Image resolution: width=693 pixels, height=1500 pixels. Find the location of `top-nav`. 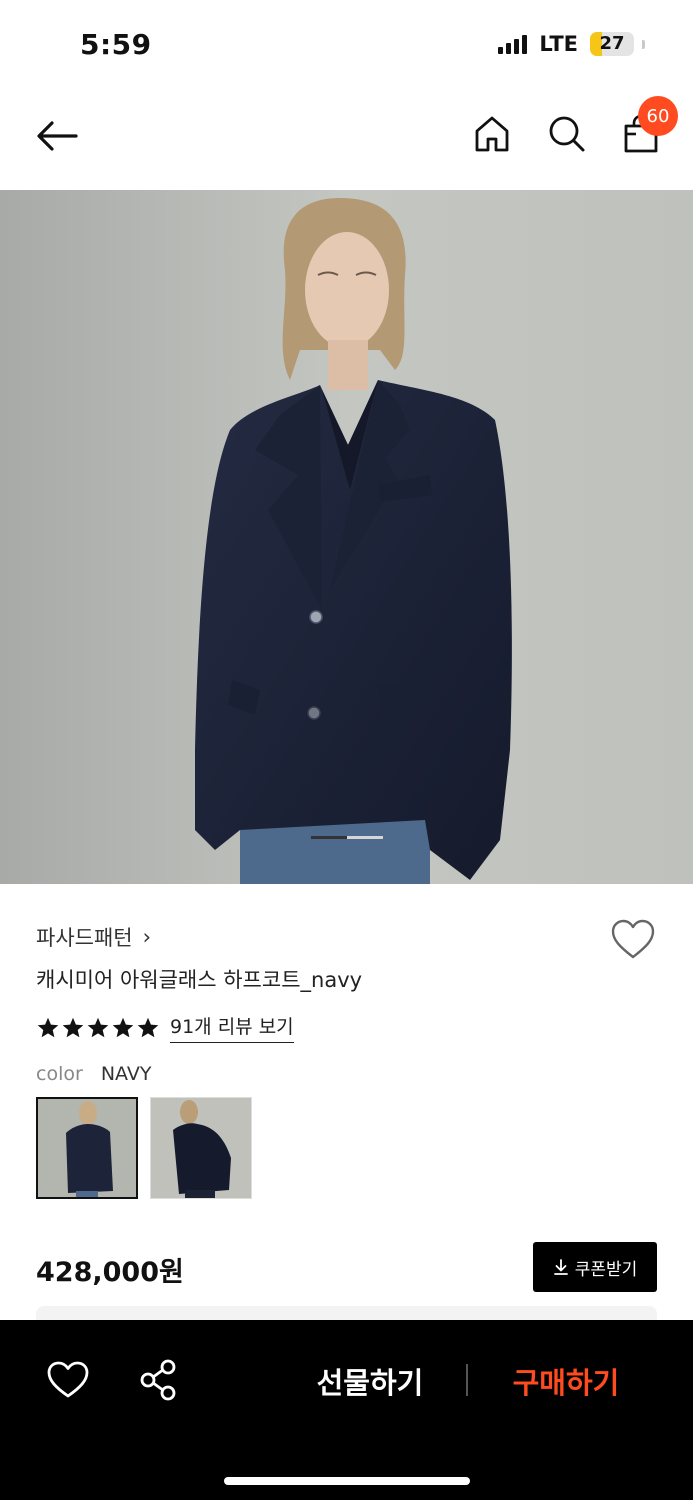

top-nav is located at coordinates (346, 141).